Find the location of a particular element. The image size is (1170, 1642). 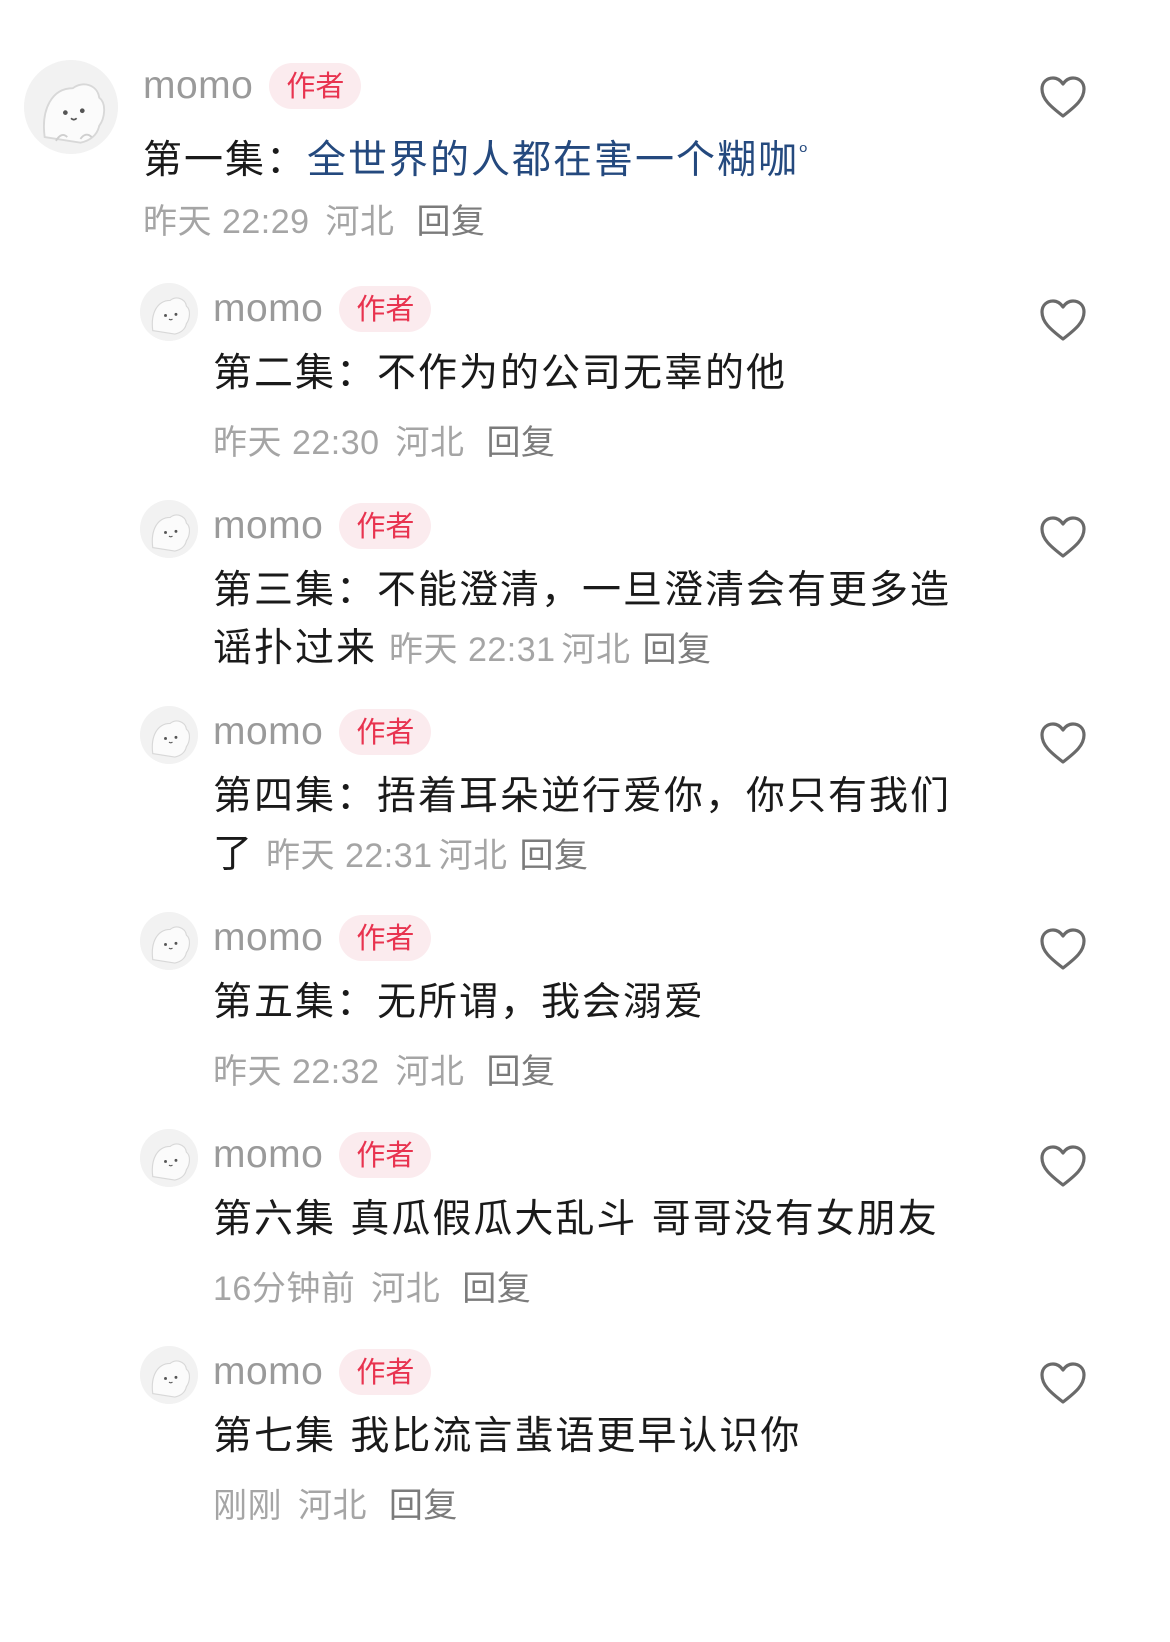

search-link-icon: ᵒ is located at coordinates (803, 152).